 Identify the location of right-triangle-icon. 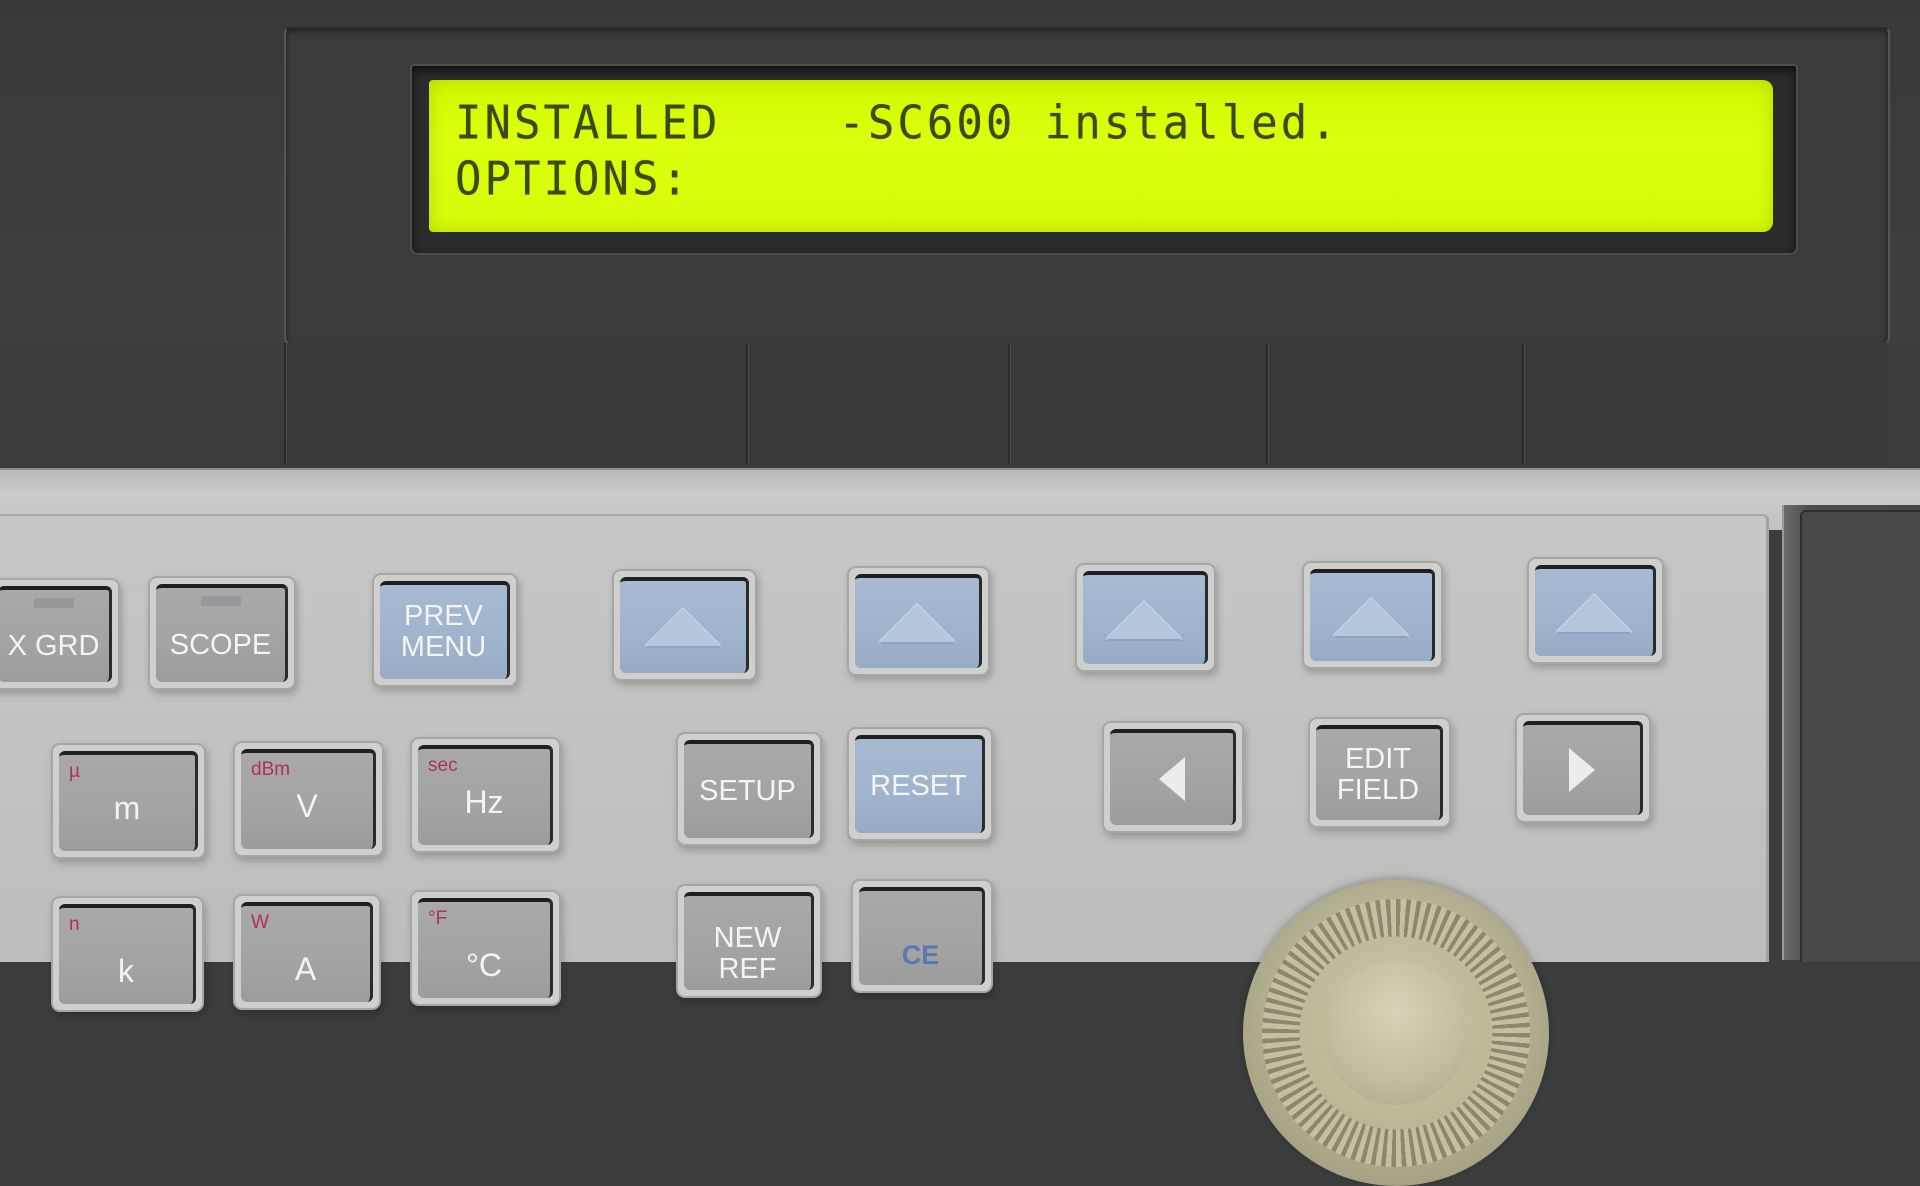
(1581, 770).